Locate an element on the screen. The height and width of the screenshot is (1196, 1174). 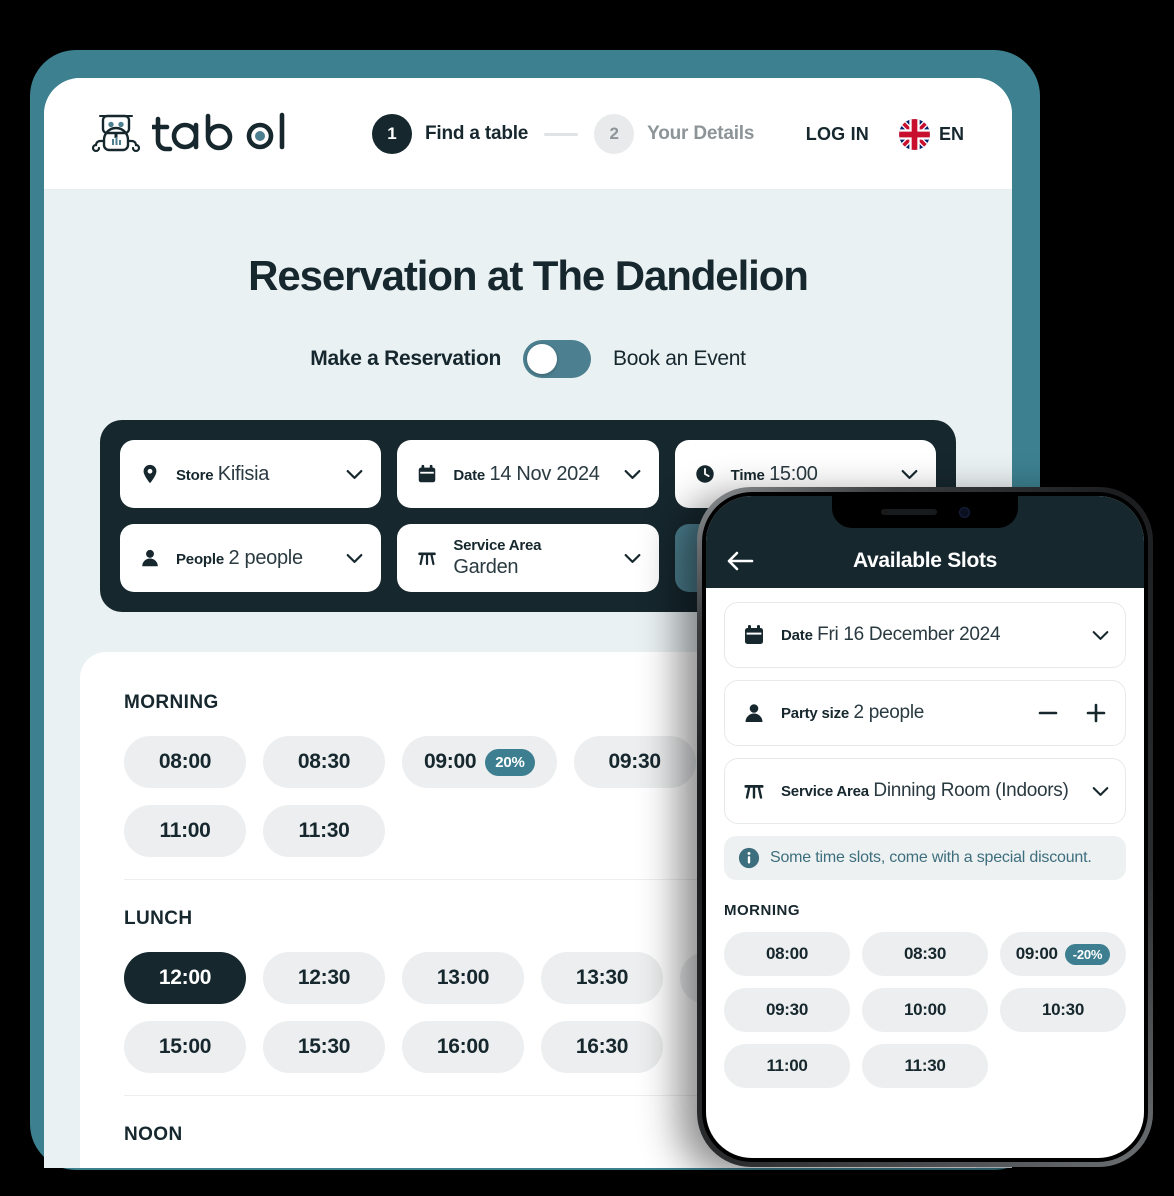
field-value: 2 people is located at coordinates (889, 712).